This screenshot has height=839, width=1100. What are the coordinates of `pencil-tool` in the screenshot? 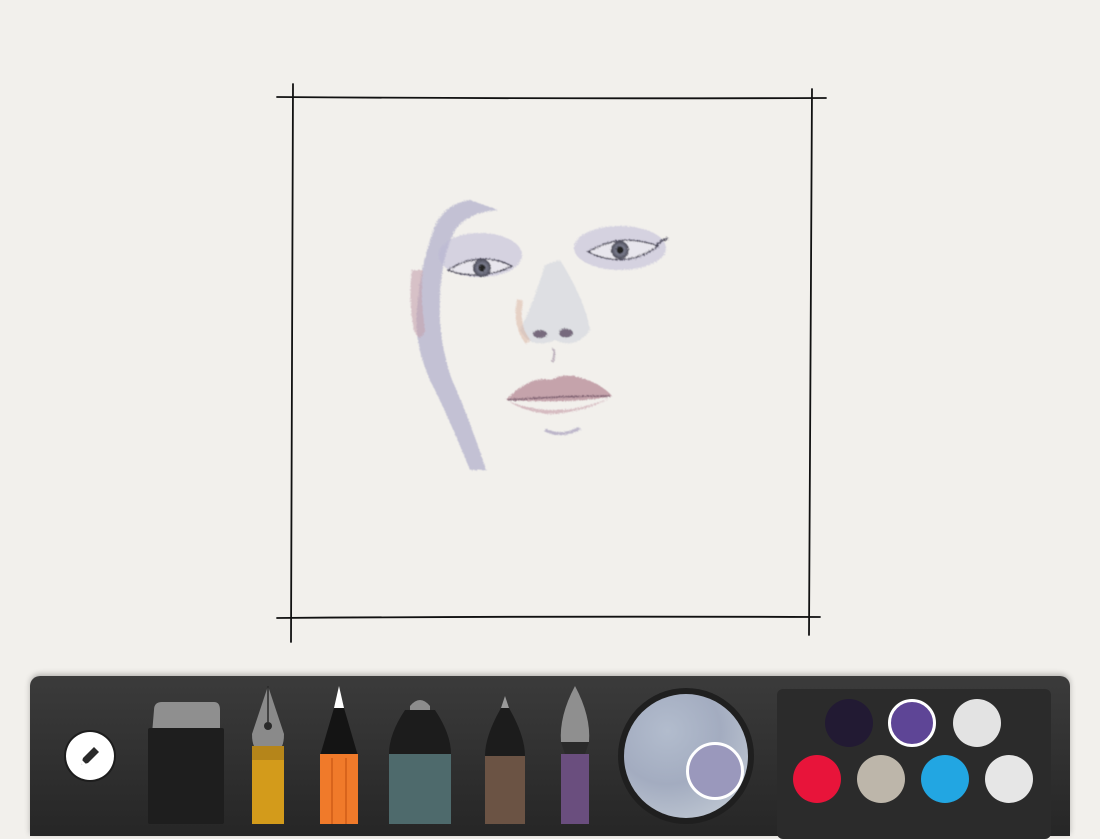 It's located at (339, 755).